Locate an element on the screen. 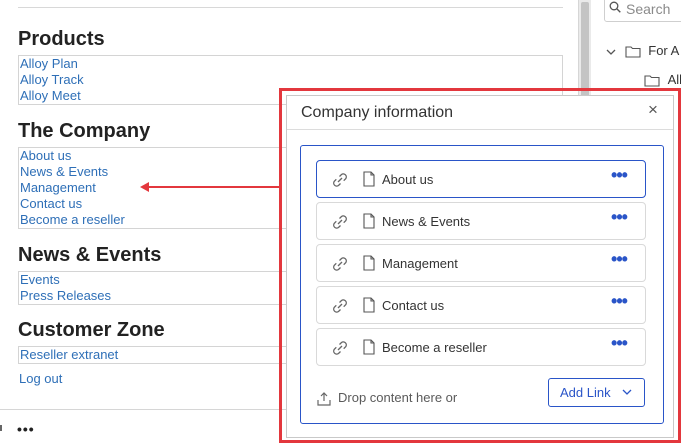 This screenshot has width=681, height=443. search-icon is located at coordinates (615, 7).